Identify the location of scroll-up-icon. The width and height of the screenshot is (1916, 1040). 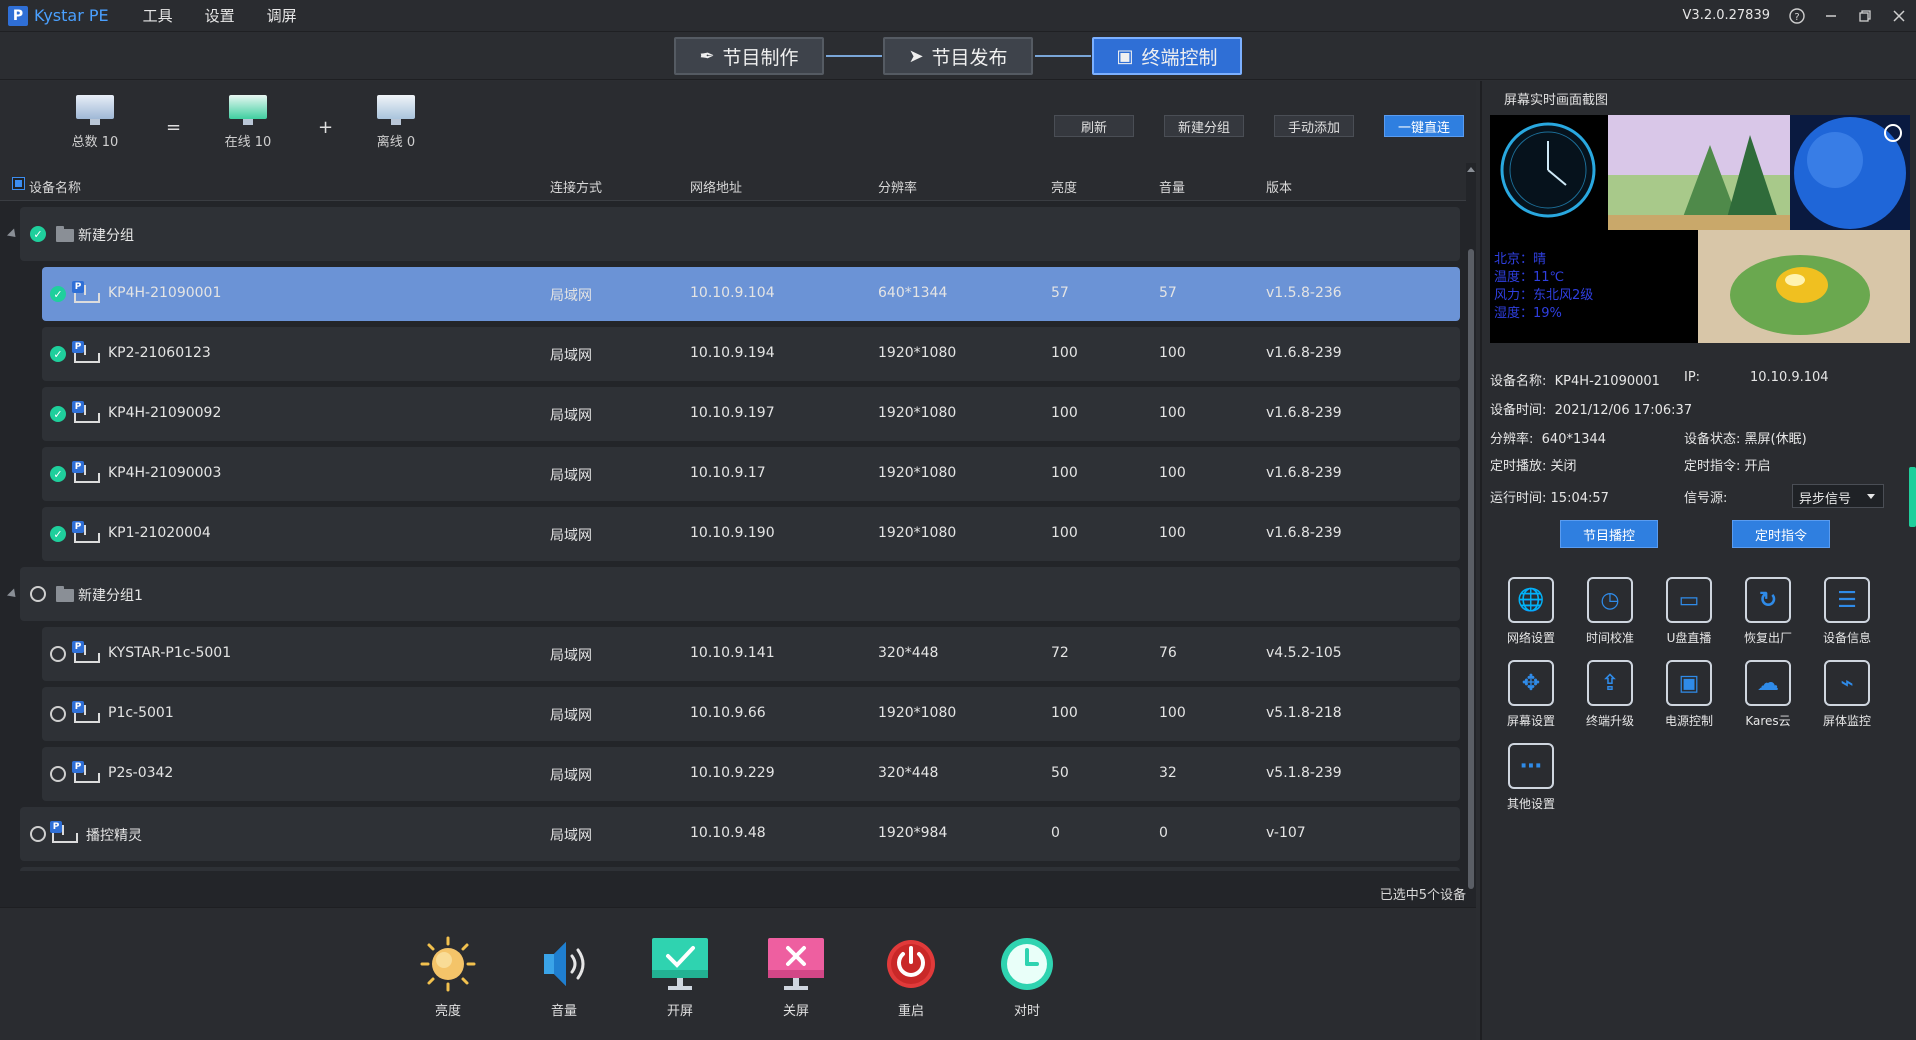
(1471, 169).